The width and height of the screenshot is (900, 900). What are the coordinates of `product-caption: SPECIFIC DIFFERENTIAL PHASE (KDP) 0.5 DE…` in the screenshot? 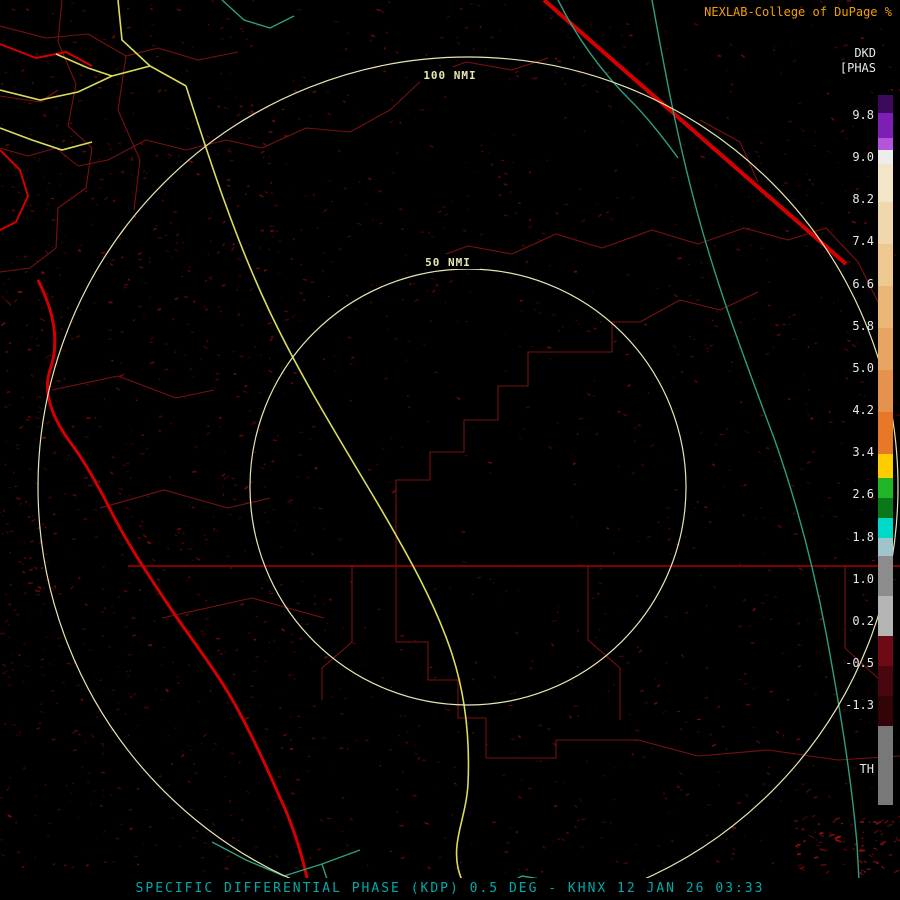 It's located at (450, 888).